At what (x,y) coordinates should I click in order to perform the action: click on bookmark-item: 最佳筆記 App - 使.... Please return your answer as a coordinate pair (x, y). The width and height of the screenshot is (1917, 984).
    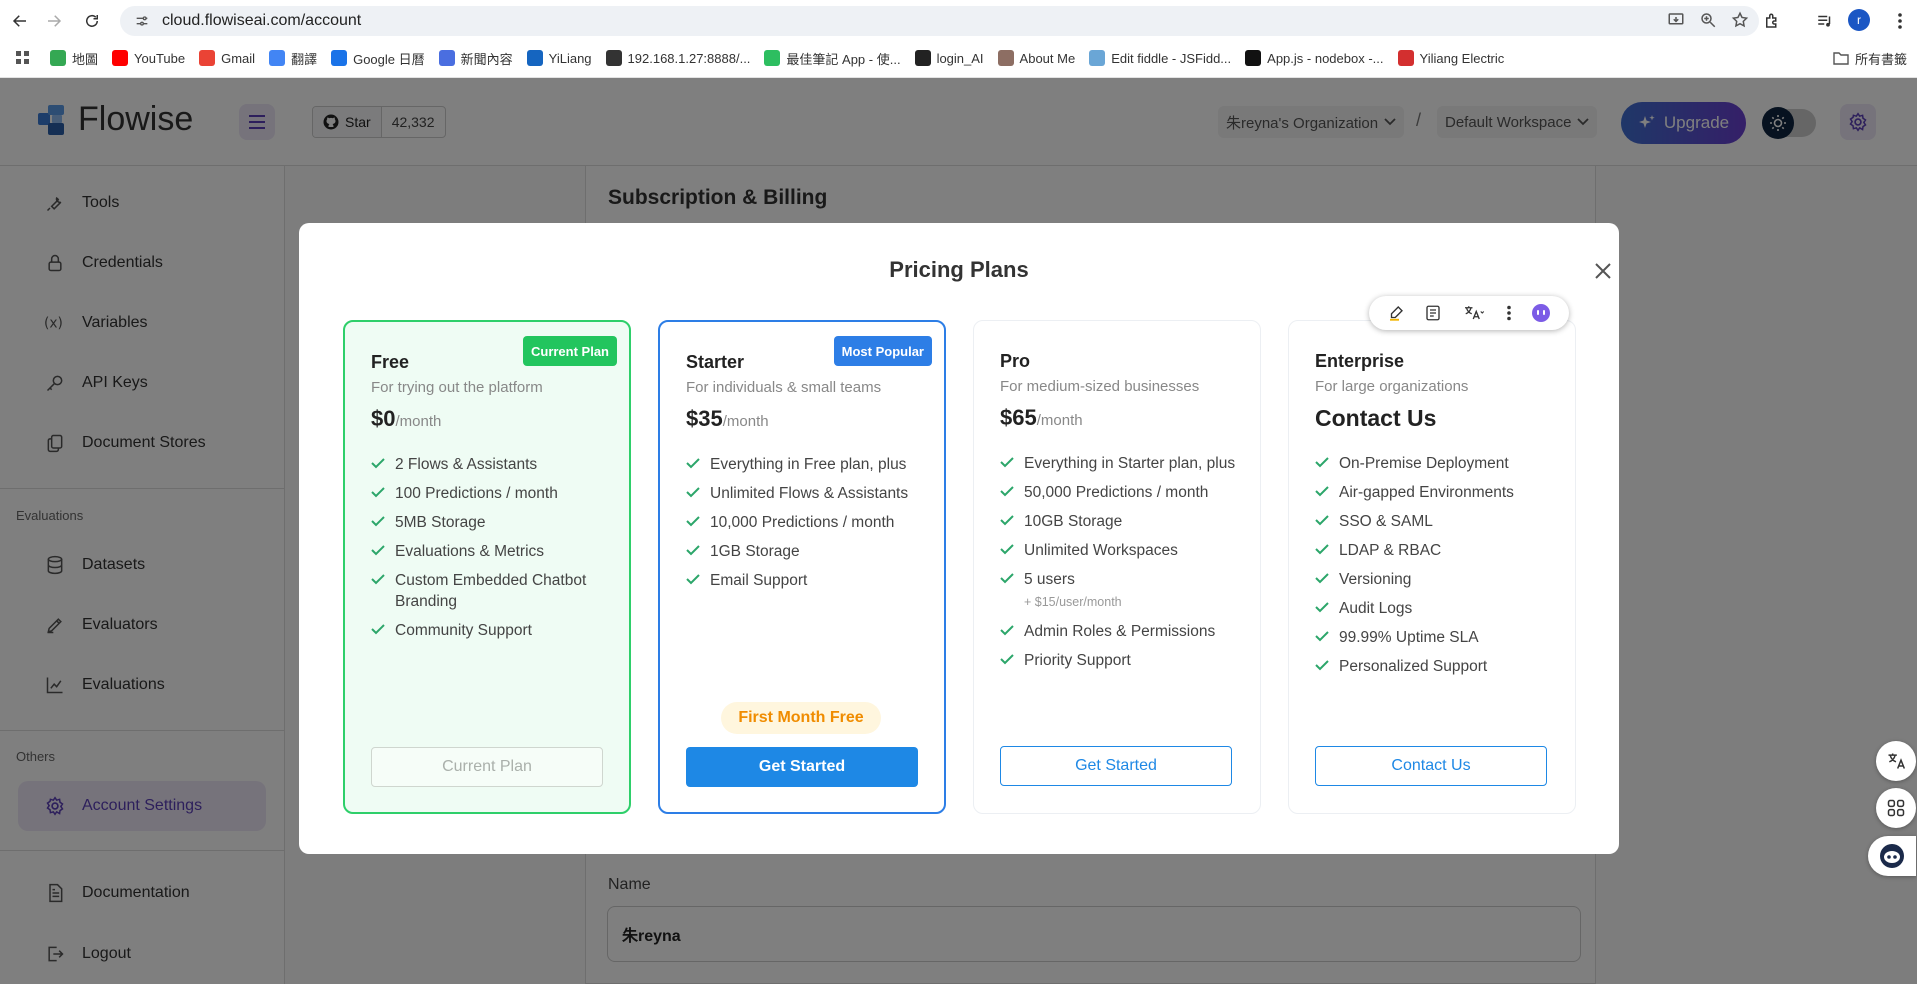
    Looking at the image, I should click on (832, 58).